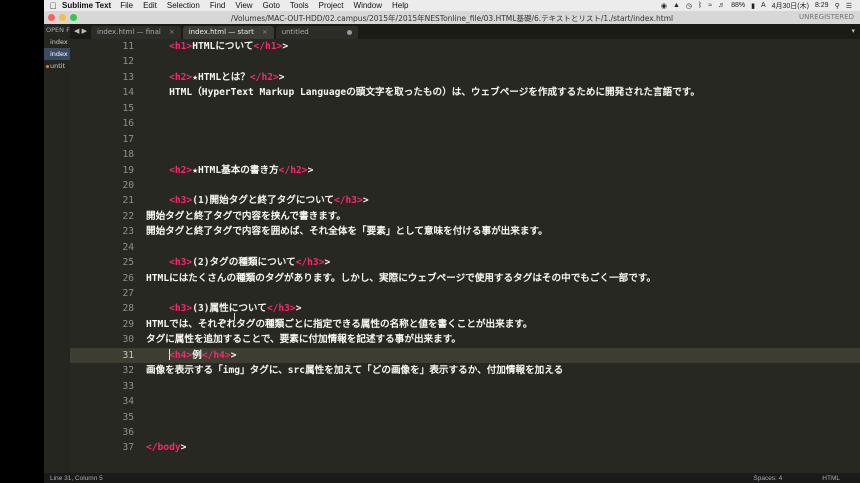  What do you see at coordinates (349, 32) in the screenshot?
I see `tab-modified-icon` at bounding box center [349, 32].